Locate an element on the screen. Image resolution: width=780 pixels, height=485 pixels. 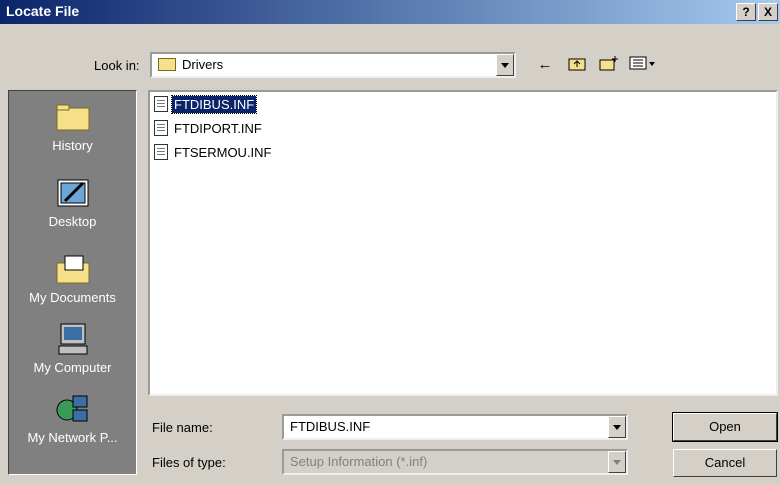
file-name-label: File name: is located at coordinates (182, 427).